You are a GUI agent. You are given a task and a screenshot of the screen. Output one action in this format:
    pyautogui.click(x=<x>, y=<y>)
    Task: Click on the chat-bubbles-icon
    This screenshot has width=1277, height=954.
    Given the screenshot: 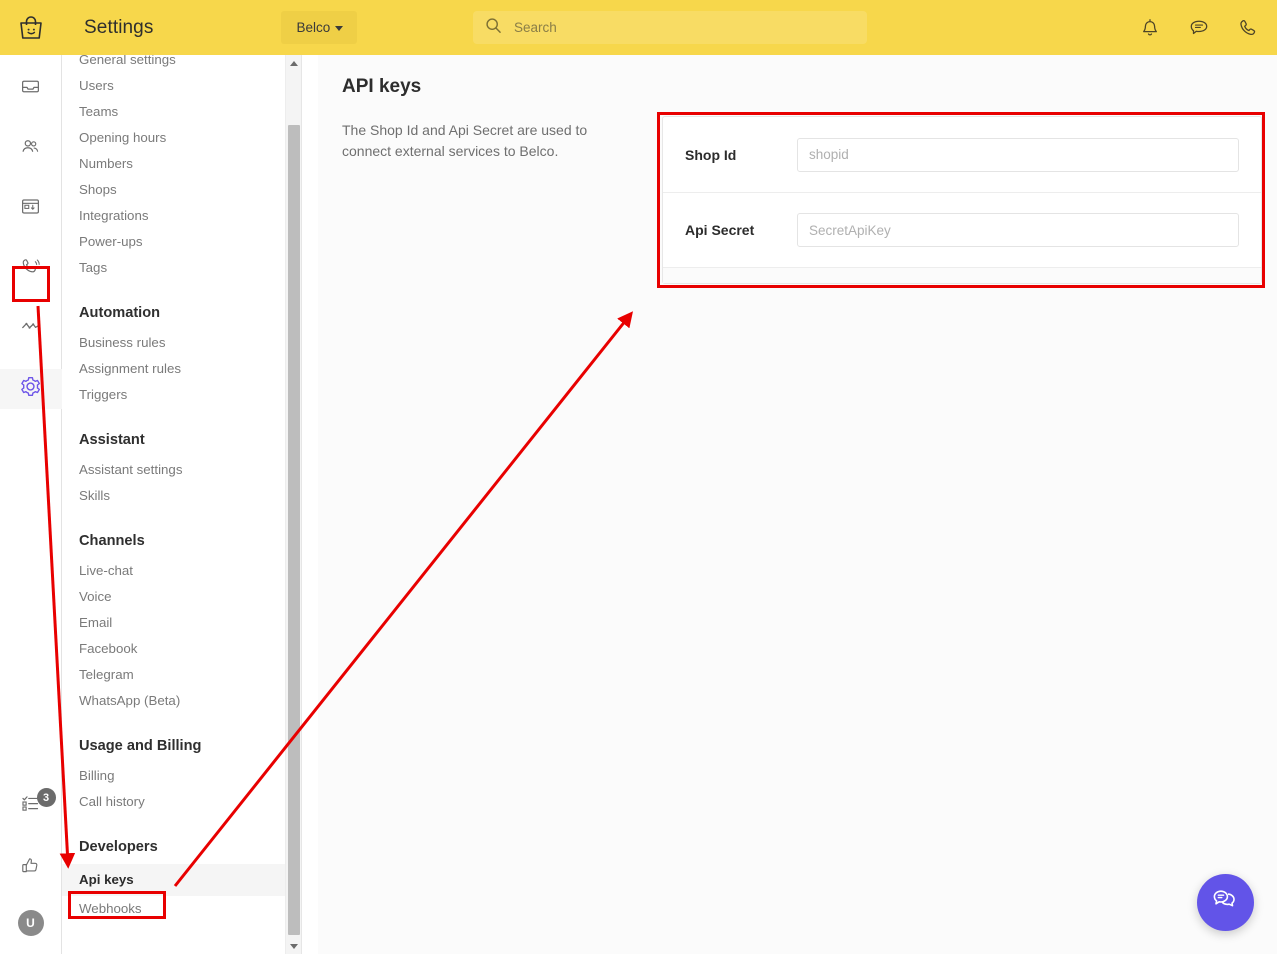 What is the action you would take?
    pyautogui.click(x=1226, y=902)
    